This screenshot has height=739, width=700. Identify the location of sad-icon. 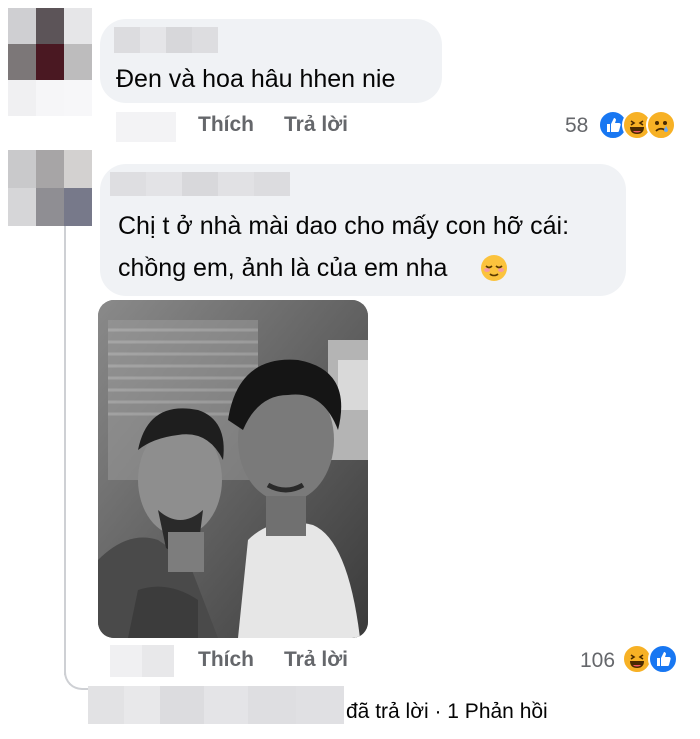
(661, 125).